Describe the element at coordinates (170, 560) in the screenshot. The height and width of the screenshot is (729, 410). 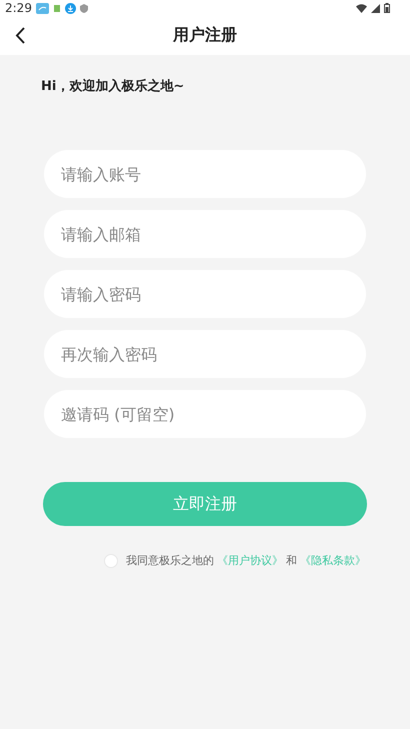
I see `agreement-text: 我同意极乐之地的` at that location.